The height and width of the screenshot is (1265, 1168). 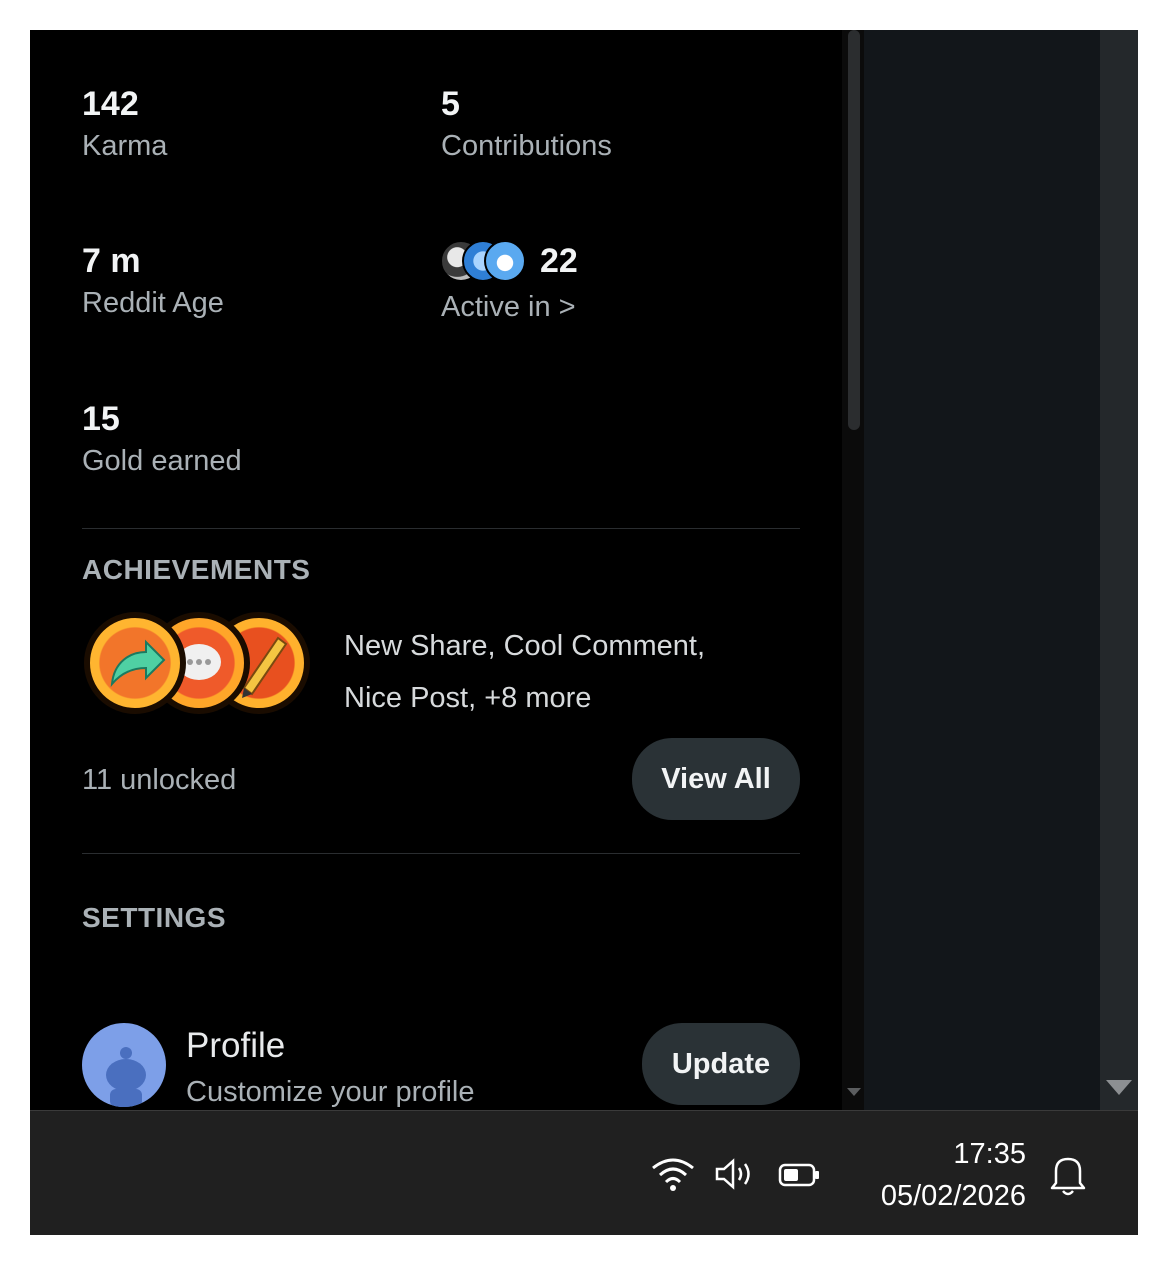 I want to click on panel-scrollbar-thumb, so click(x=854, y=230).